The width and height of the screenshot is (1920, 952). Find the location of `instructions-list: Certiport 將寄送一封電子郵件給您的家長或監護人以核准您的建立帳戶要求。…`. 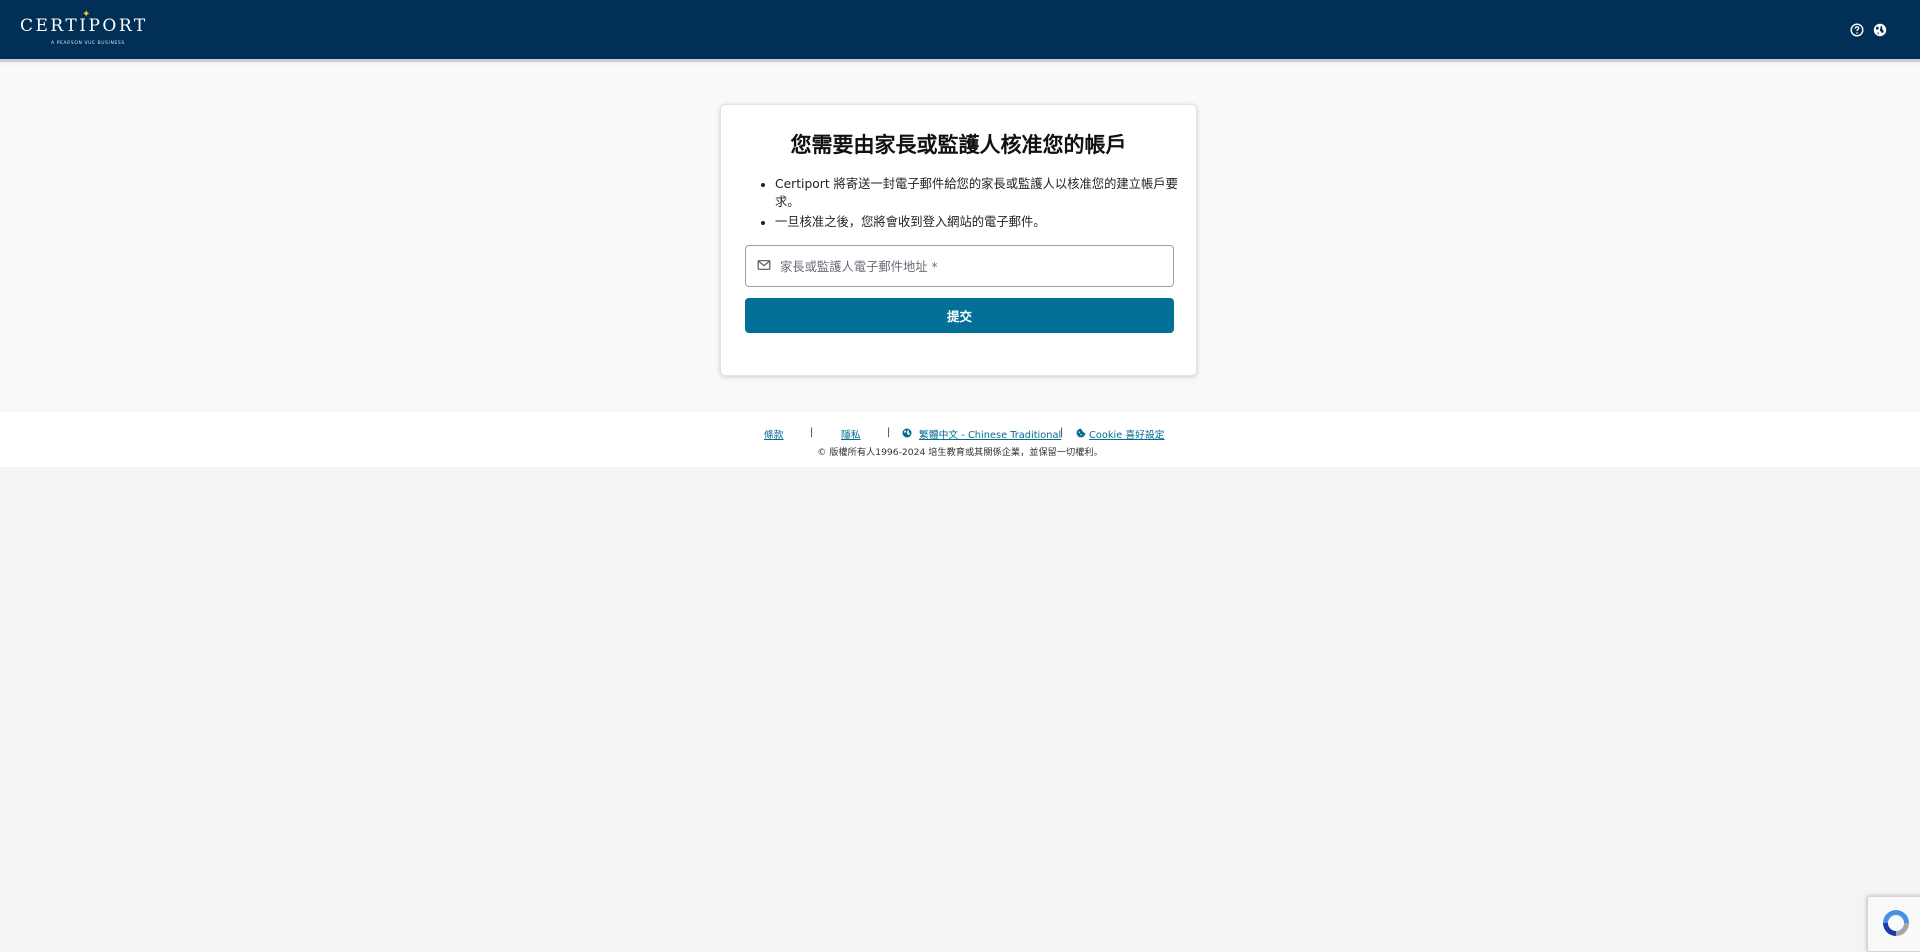

instructions-list: Certiport 將寄送一封電子郵件給您的家長或監護人以核准您的建立帳戶要求。… is located at coordinates (970, 204).